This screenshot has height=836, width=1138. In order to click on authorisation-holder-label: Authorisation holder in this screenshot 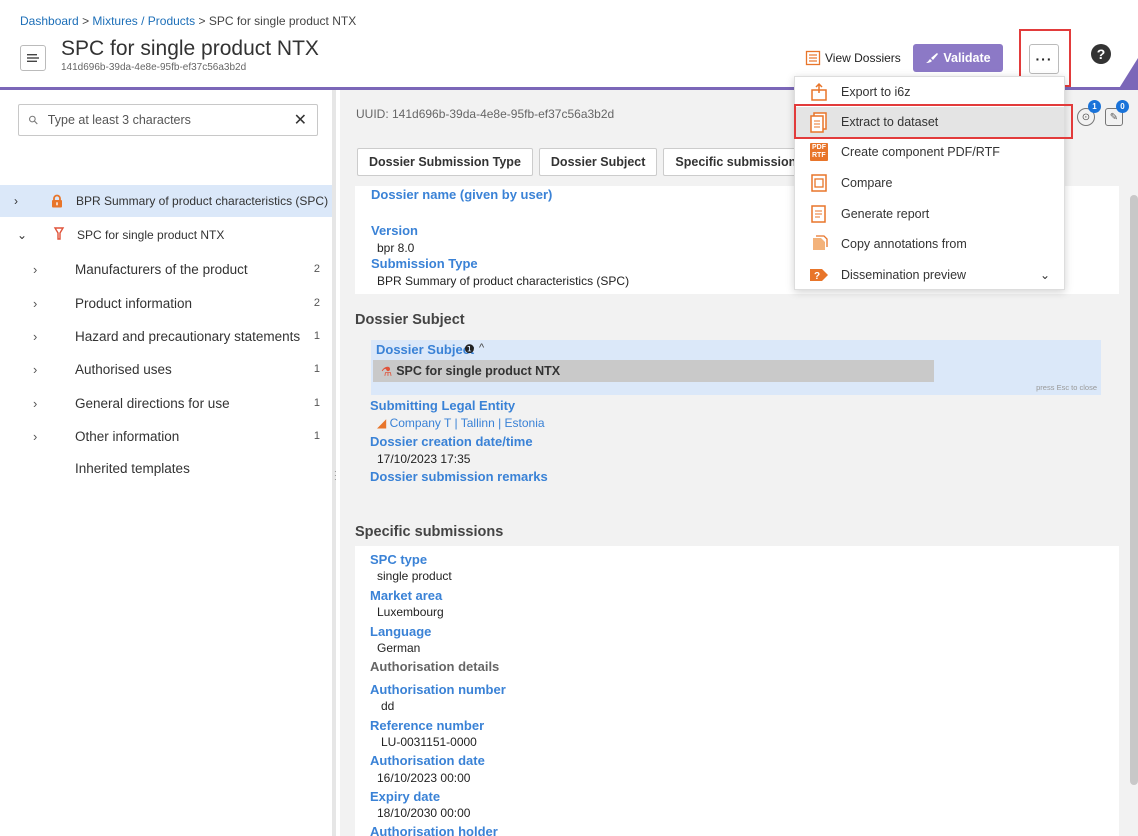, I will do `click(434, 830)`.